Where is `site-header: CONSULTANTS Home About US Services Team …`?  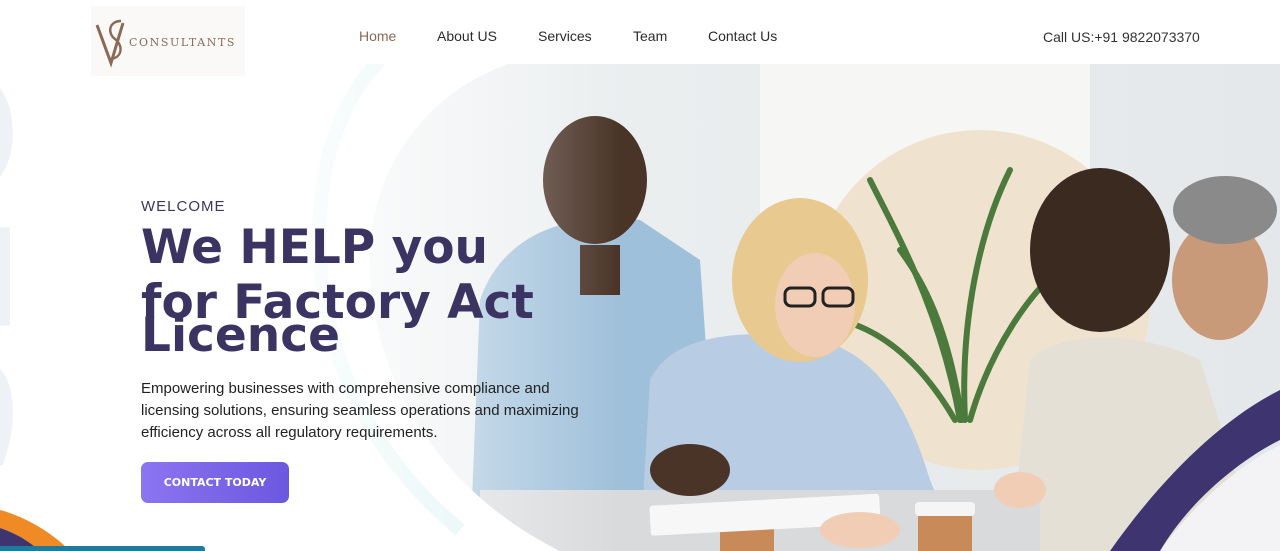
site-header: CONSULTANTS Home About US Services Team … is located at coordinates (640, 38).